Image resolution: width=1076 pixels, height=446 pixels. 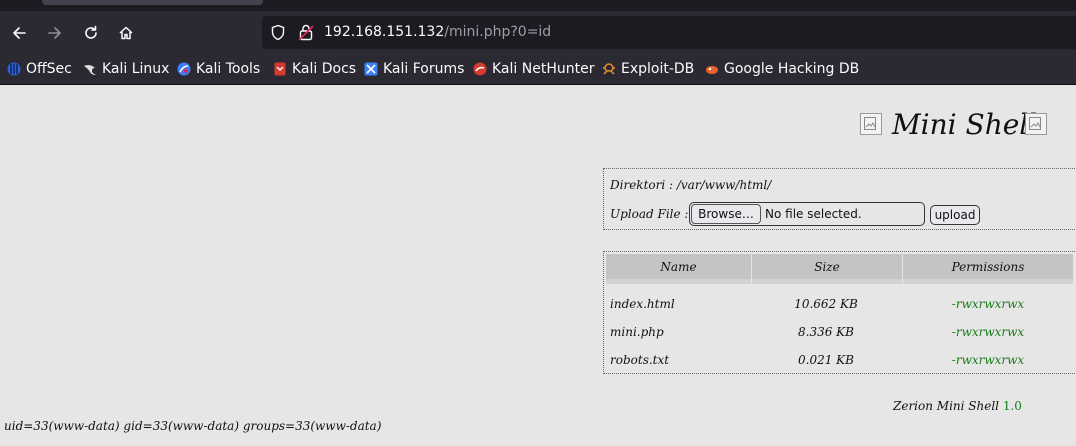 What do you see at coordinates (813, 214) in the screenshot?
I see `no-file-selected-text: No file selected.` at bounding box center [813, 214].